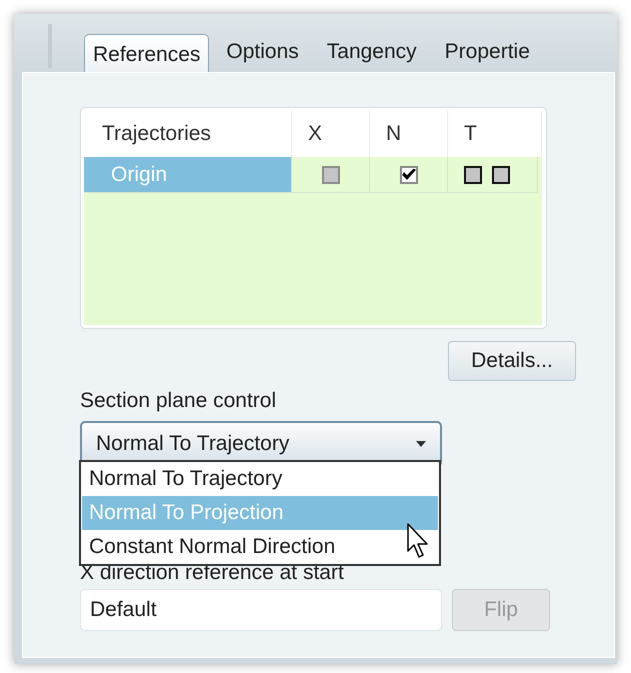 The image size is (631, 673). What do you see at coordinates (260, 547) in the screenshot?
I see `dropdown-option: Constant Normal Direction` at bounding box center [260, 547].